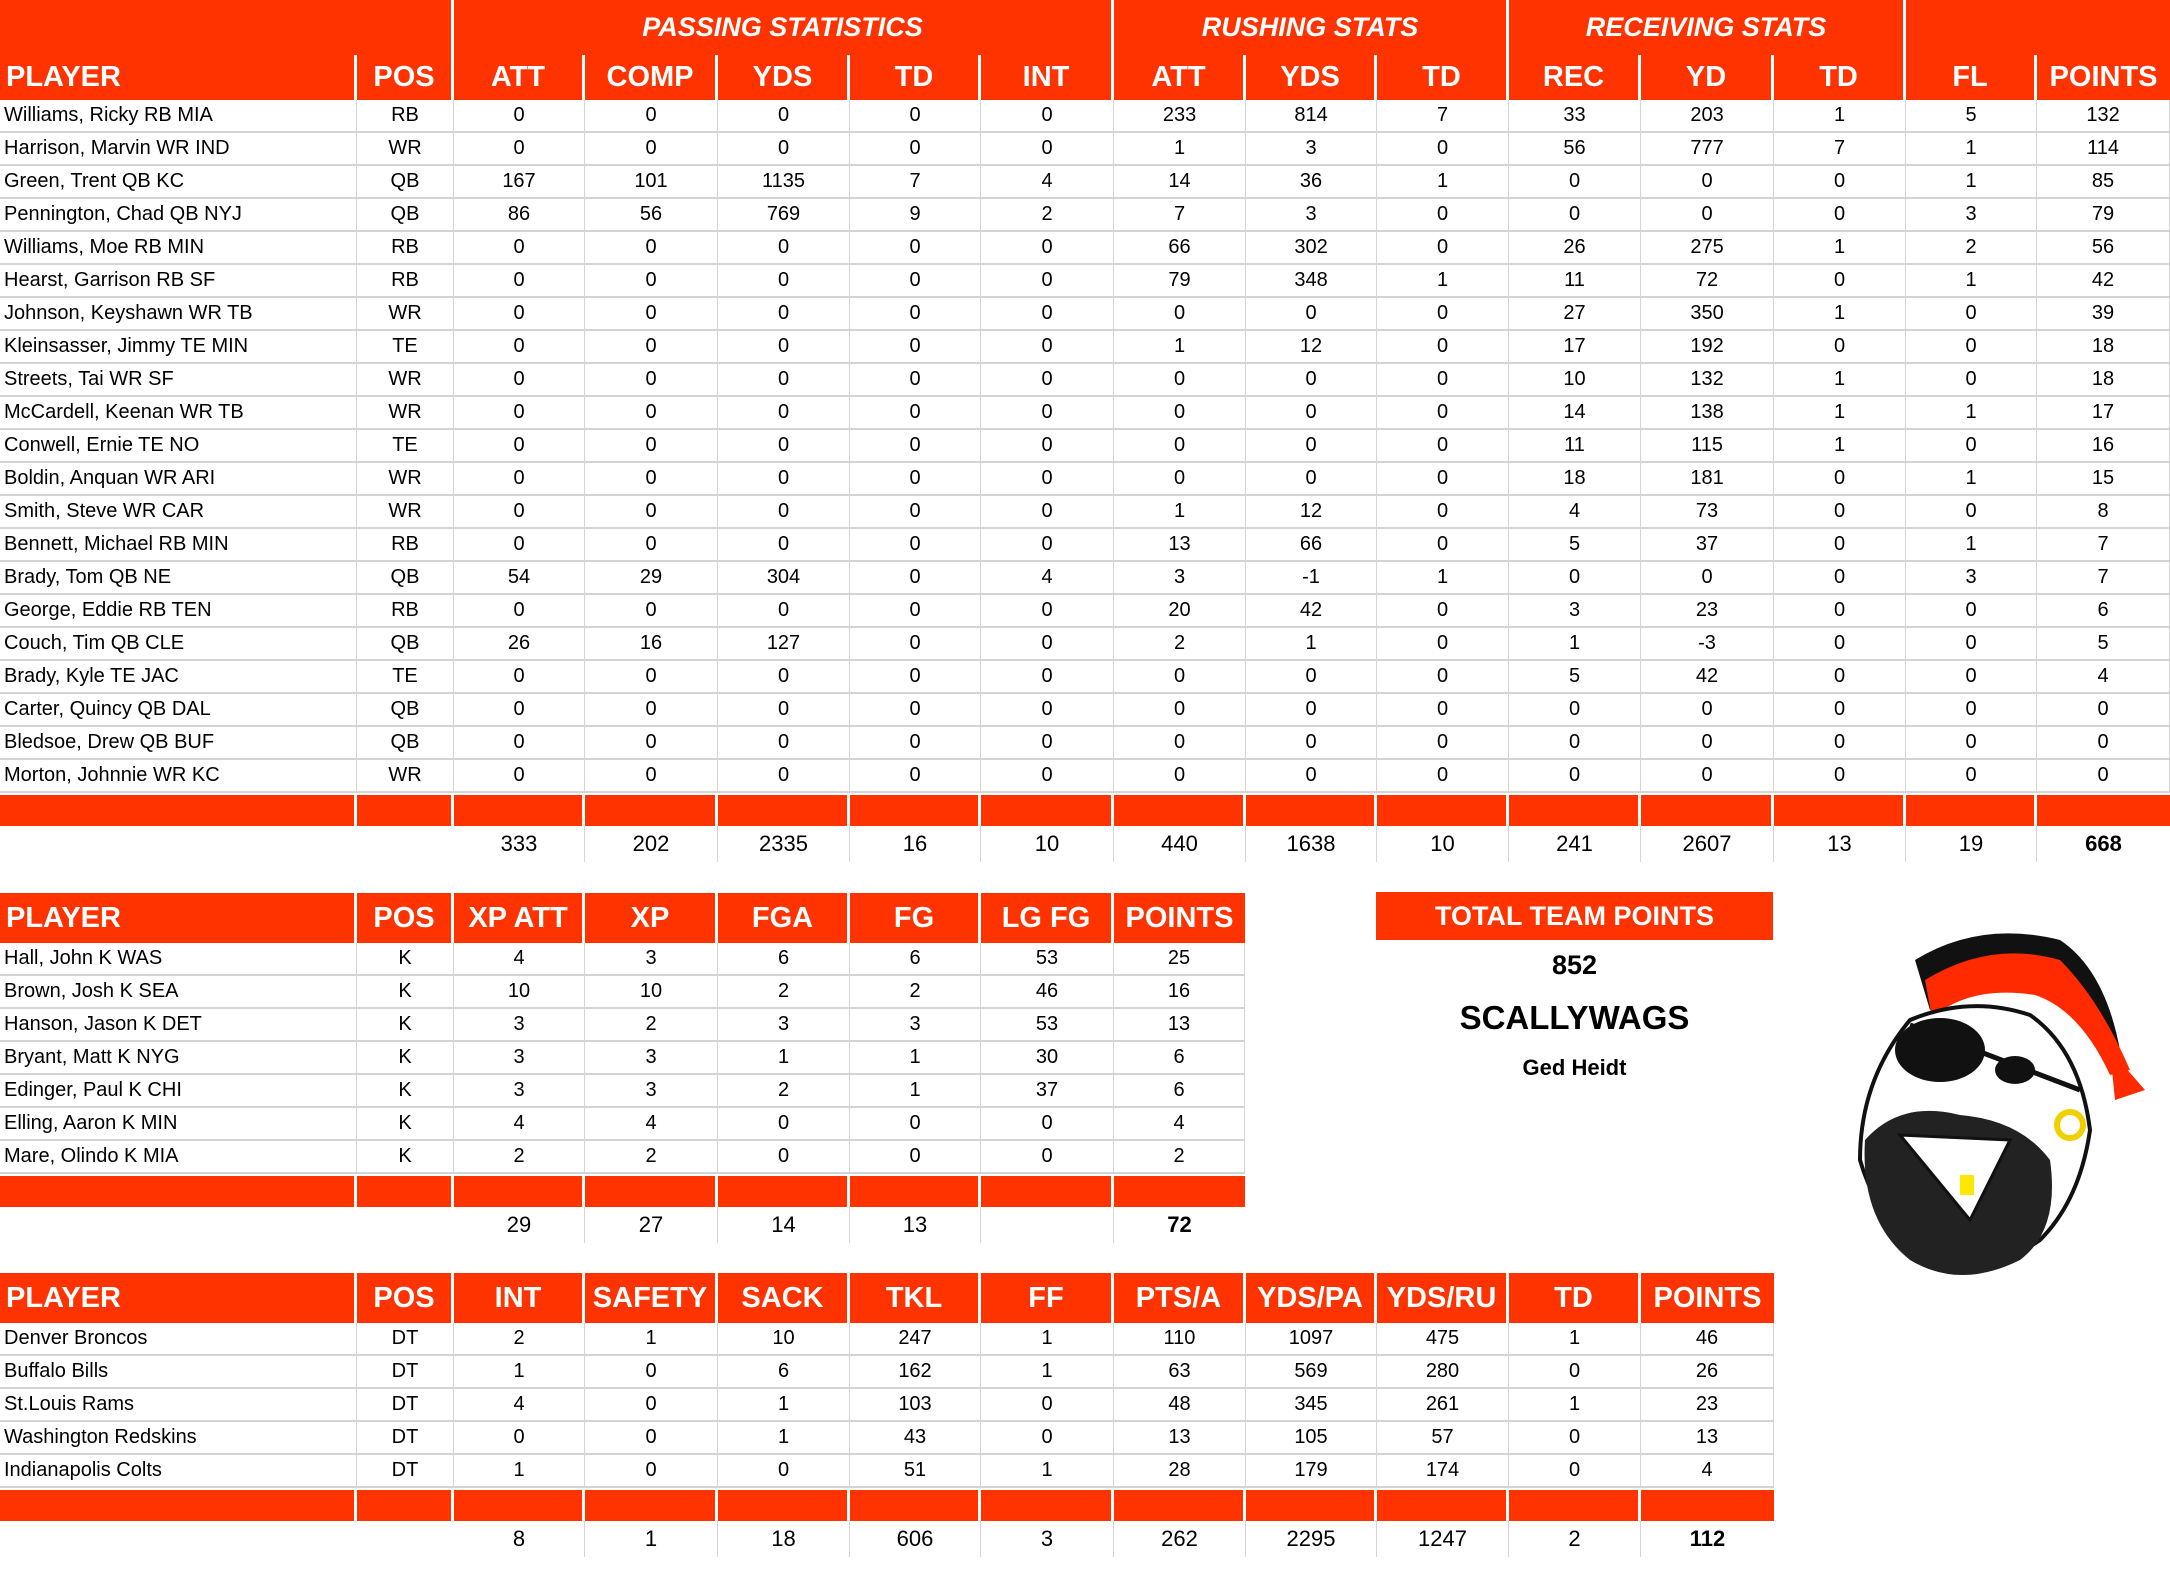 The width and height of the screenshot is (2170, 1587). I want to click on player-name: McCardell, Keenan WR TB, so click(178, 413).